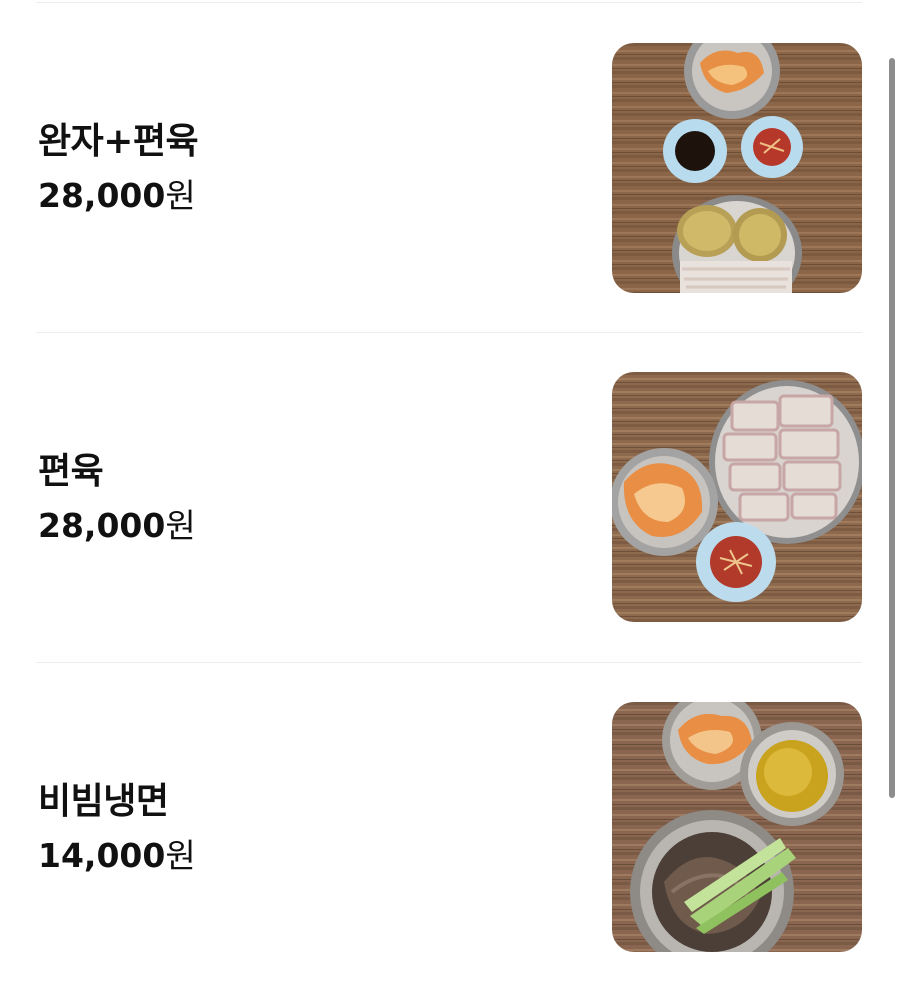 This screenshot has height=992, width=900. I want to click on menu-item-name: 완자+편육, so click(118, 141).